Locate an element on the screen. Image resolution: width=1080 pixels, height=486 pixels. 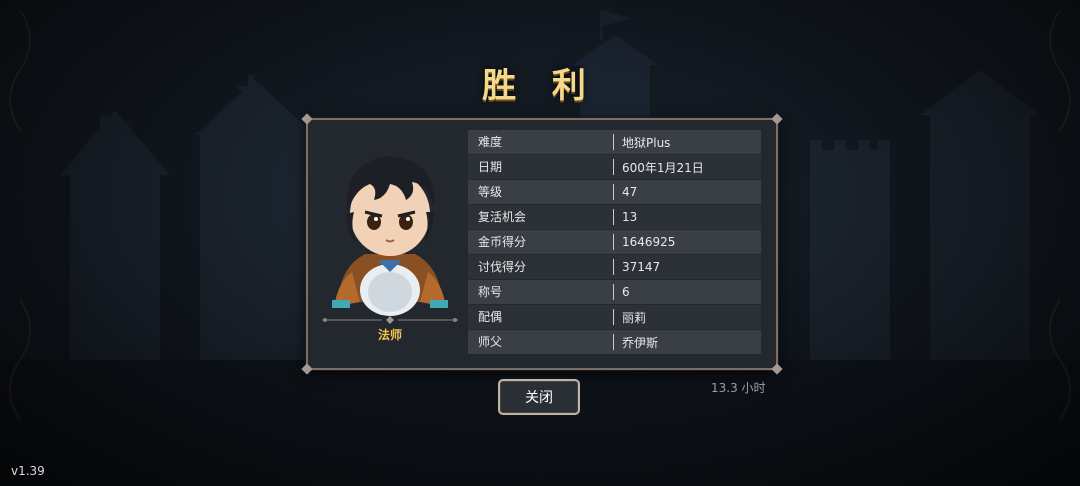
stat-row: 配偶 丽莉 is located at coordinates (614, 317).